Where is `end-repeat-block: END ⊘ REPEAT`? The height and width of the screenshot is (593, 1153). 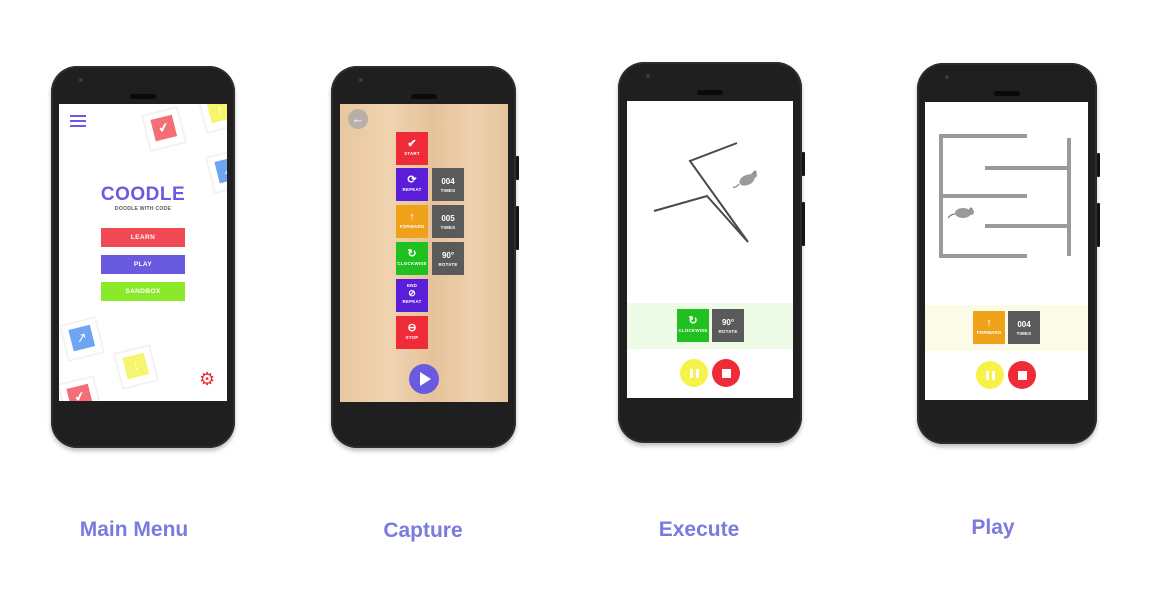
end-repeat-block: END ⊘ REPEAT is located at coordinates (412, 295).